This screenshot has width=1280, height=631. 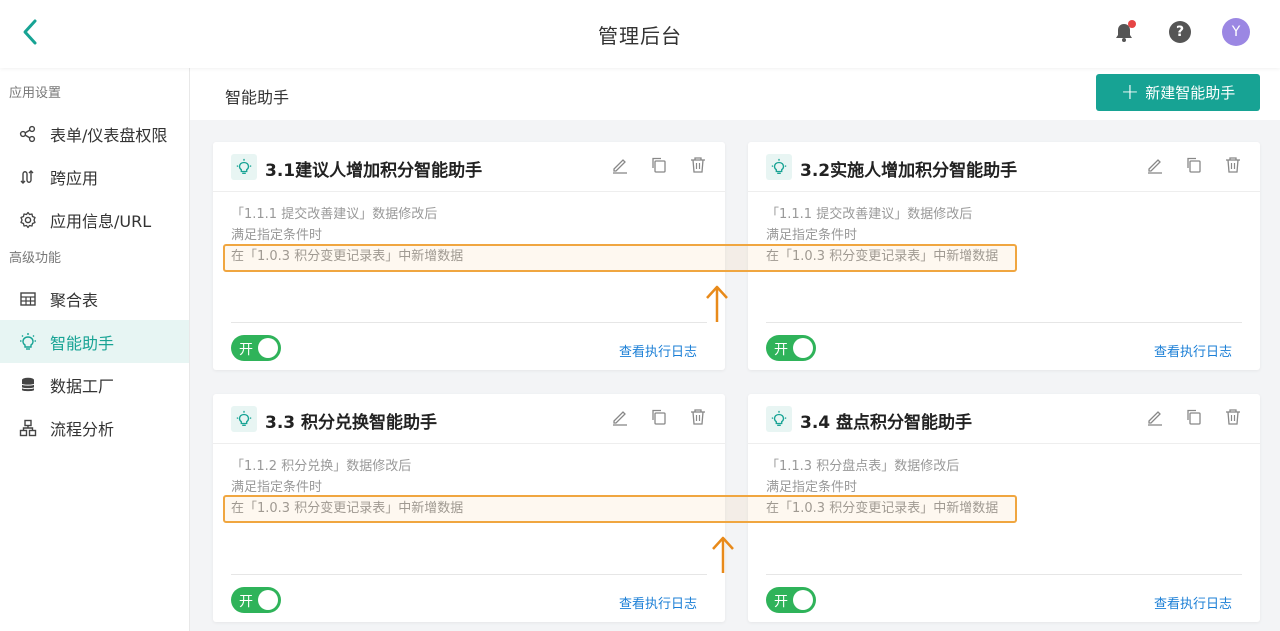 I want to click on avatar-letter: Y, so click(x=1236, y=32).